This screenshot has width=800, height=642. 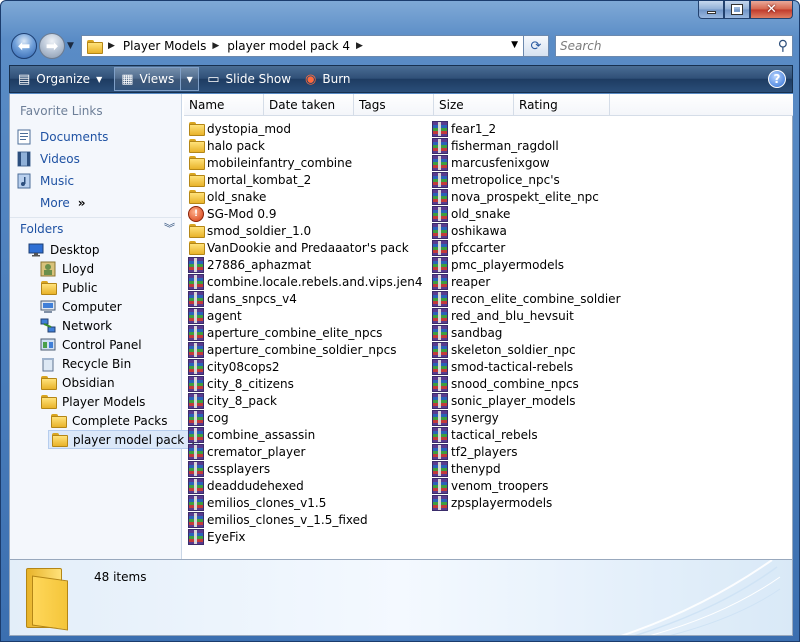 I want to click on file-item: smod_soldier_1.0, so click(x=249, y=230).